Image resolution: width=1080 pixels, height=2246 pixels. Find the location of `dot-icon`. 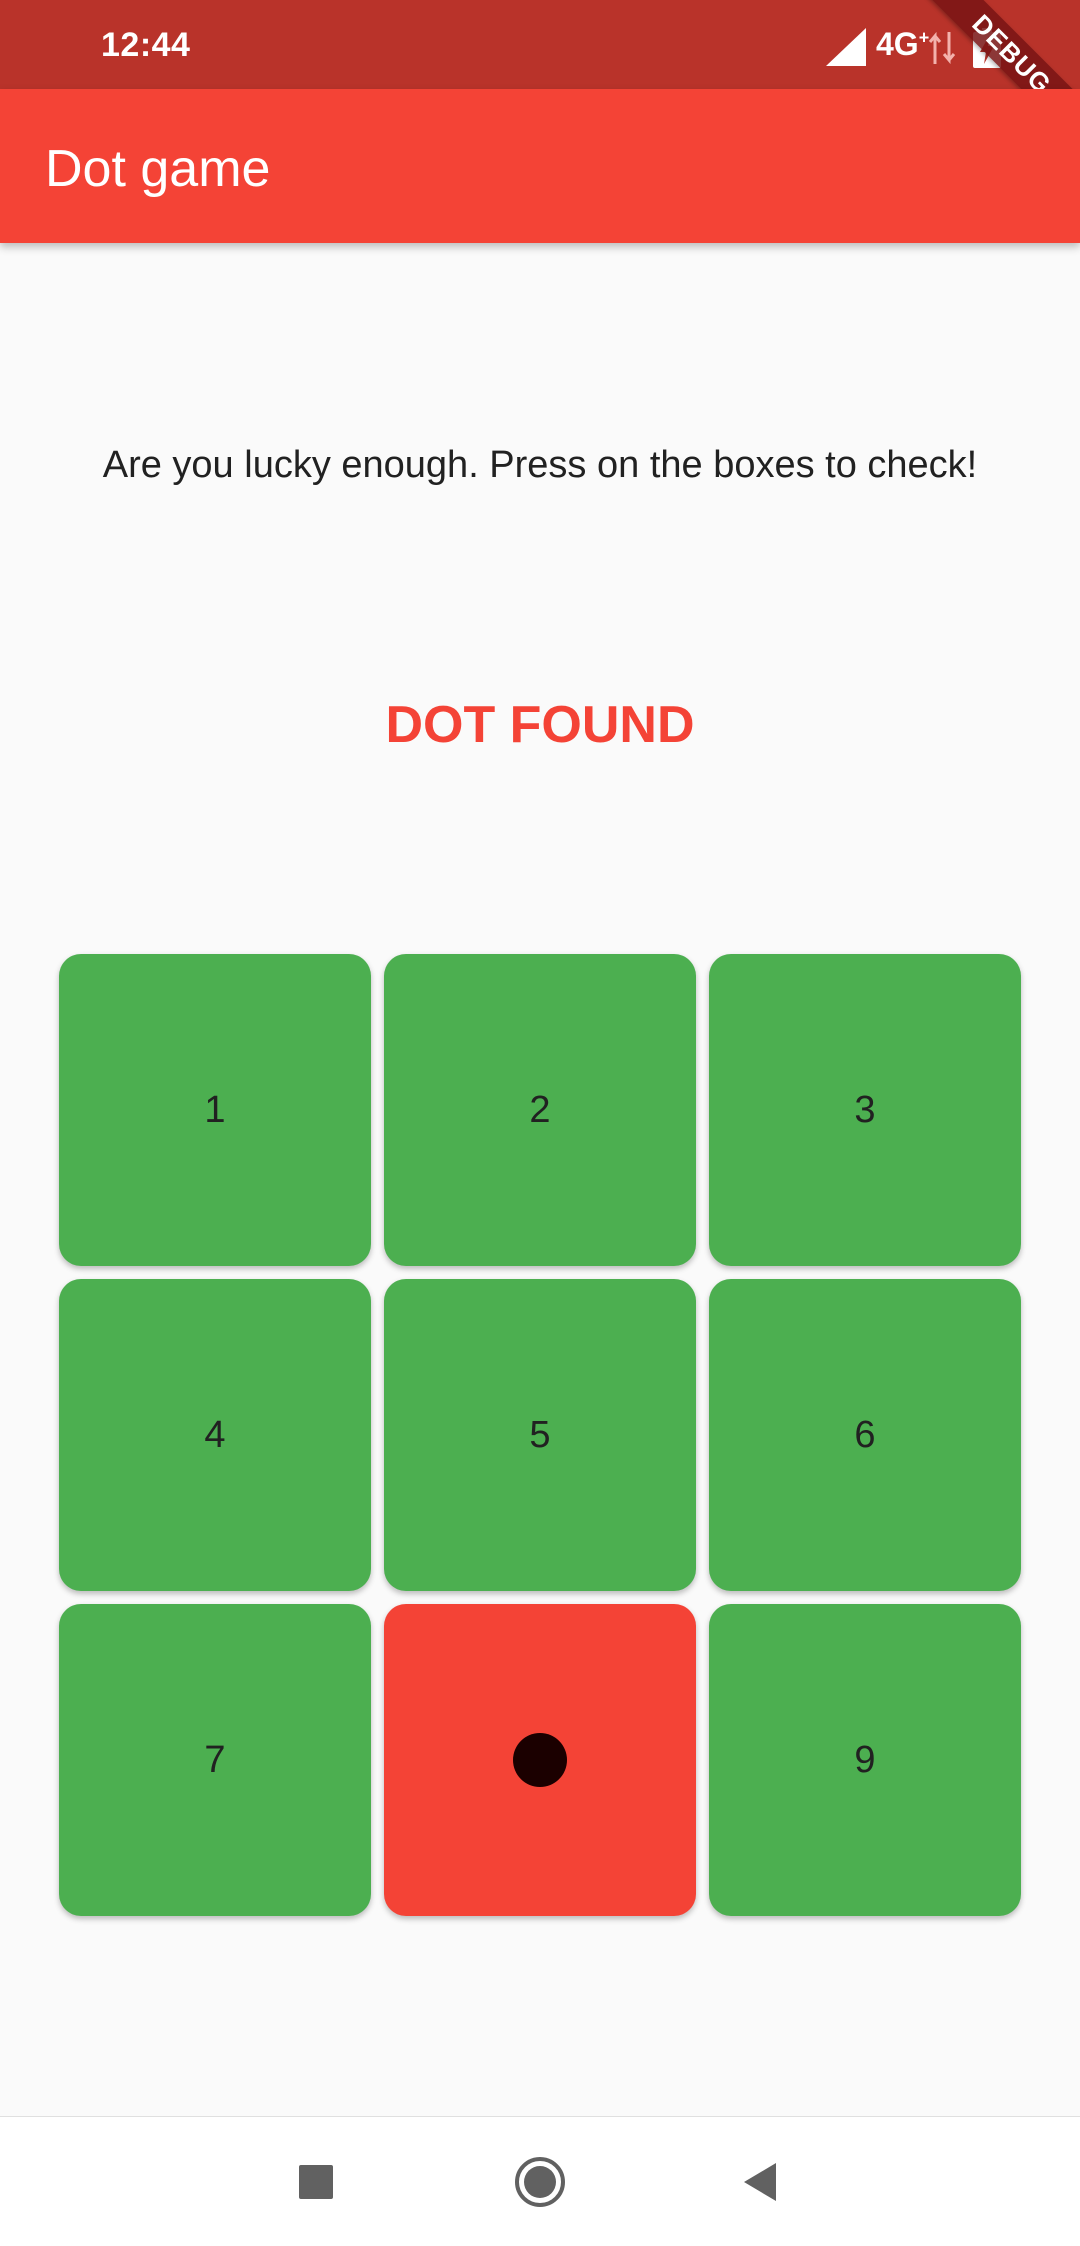

dot-icon is located at coordinates (540, 1760).